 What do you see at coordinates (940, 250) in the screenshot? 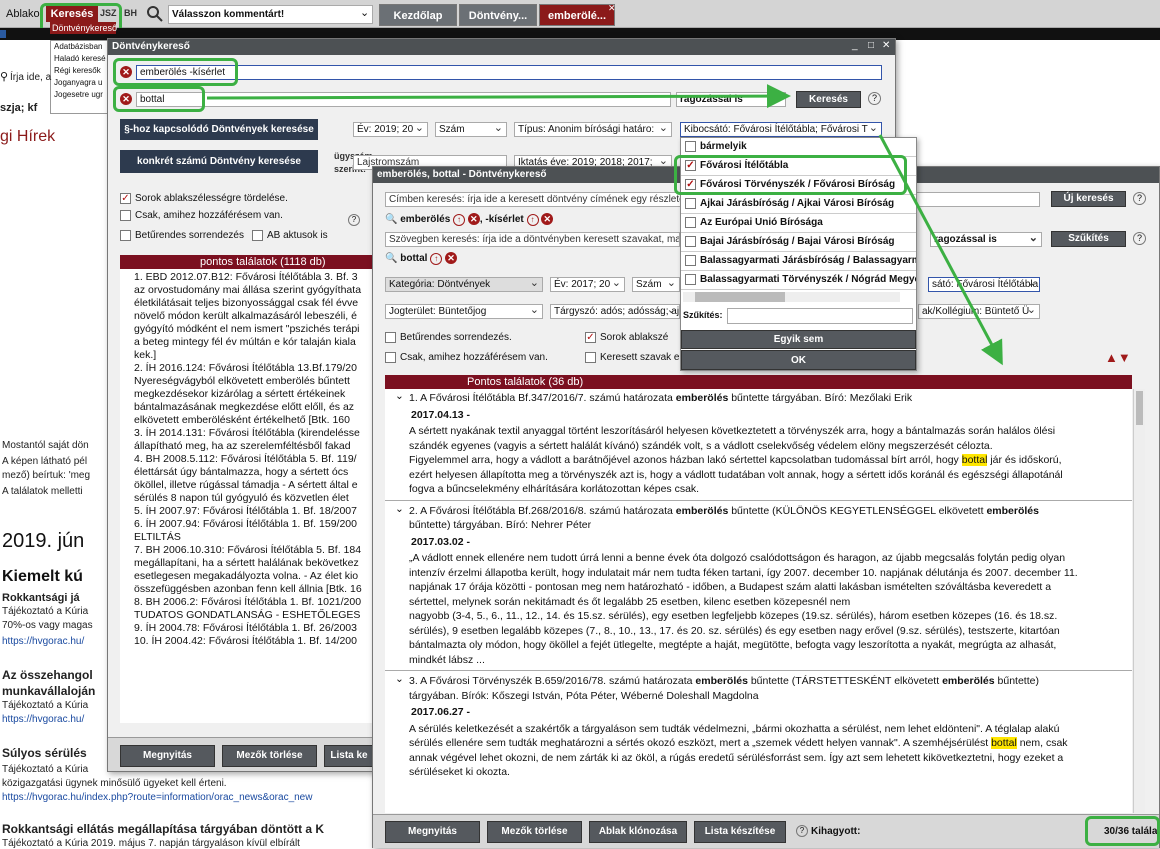
I see `arrow-to-results` at bounding box center [940, 250].